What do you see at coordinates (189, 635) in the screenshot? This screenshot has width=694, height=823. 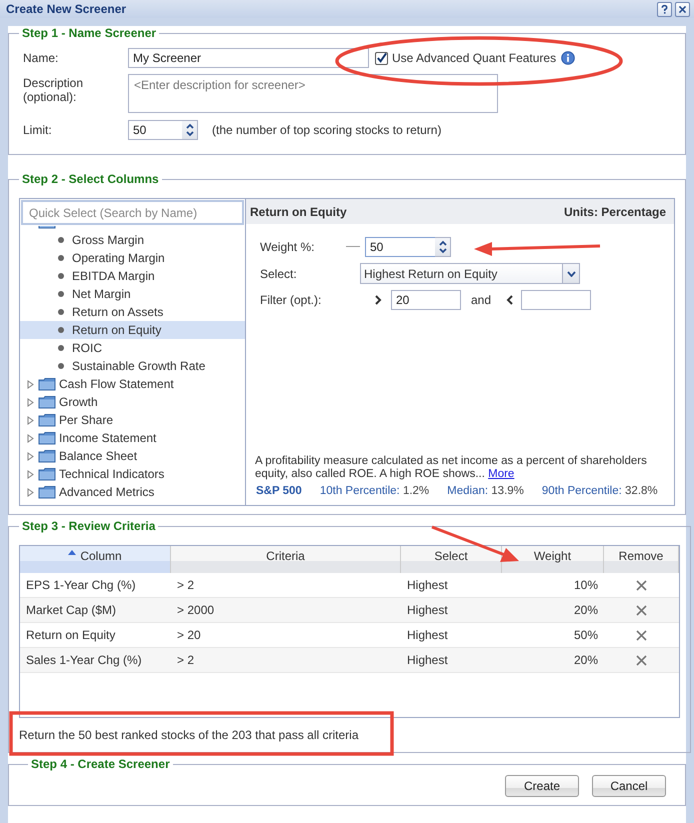 I see `table-cell-text: > 20` at bounding box center [189, 635].